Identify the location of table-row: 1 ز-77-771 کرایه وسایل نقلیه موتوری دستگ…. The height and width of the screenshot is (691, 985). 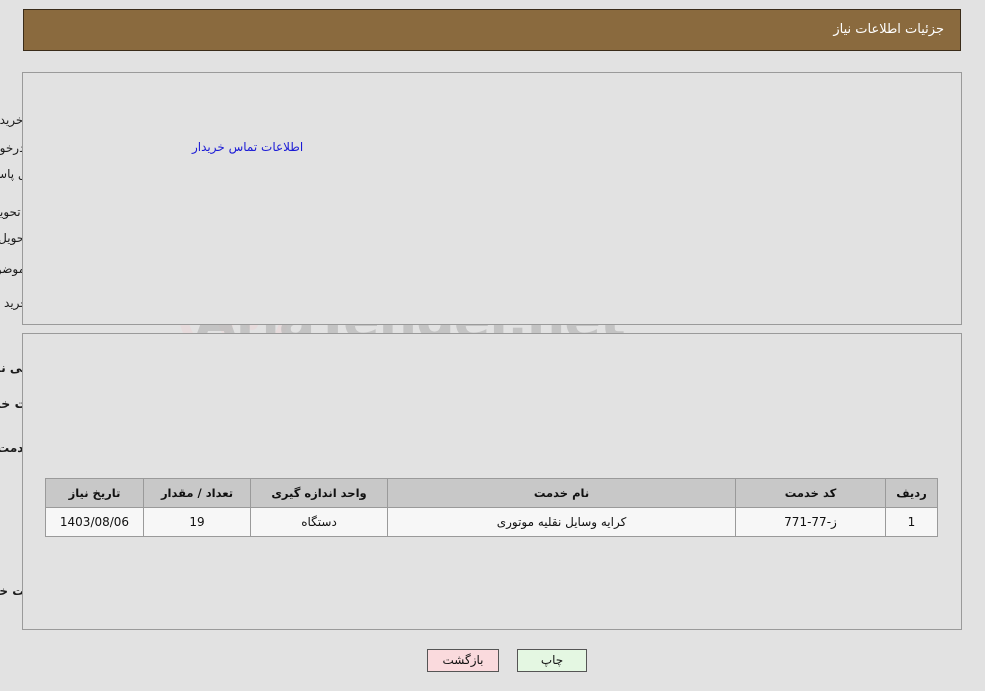
(492, 522).